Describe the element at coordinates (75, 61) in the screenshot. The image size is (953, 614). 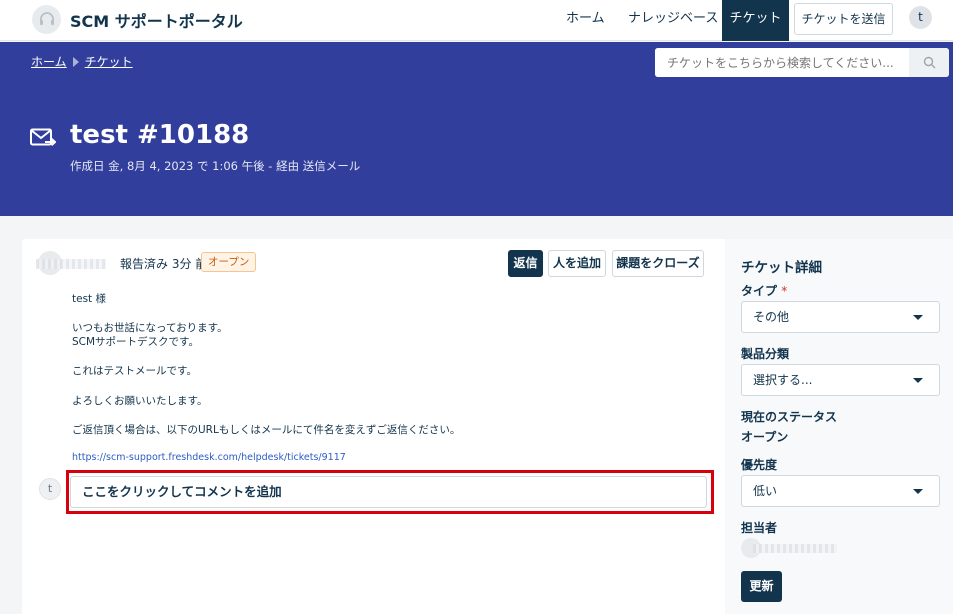
I see `breadcrumb-separator-icon` at that location.